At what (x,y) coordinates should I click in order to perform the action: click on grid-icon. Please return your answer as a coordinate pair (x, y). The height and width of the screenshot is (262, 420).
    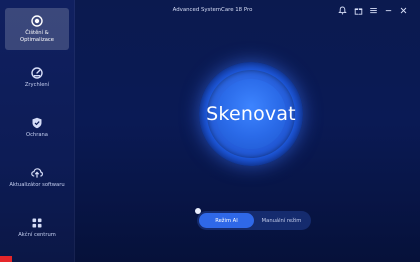
    Looking at the image, I should click on (37, 223).